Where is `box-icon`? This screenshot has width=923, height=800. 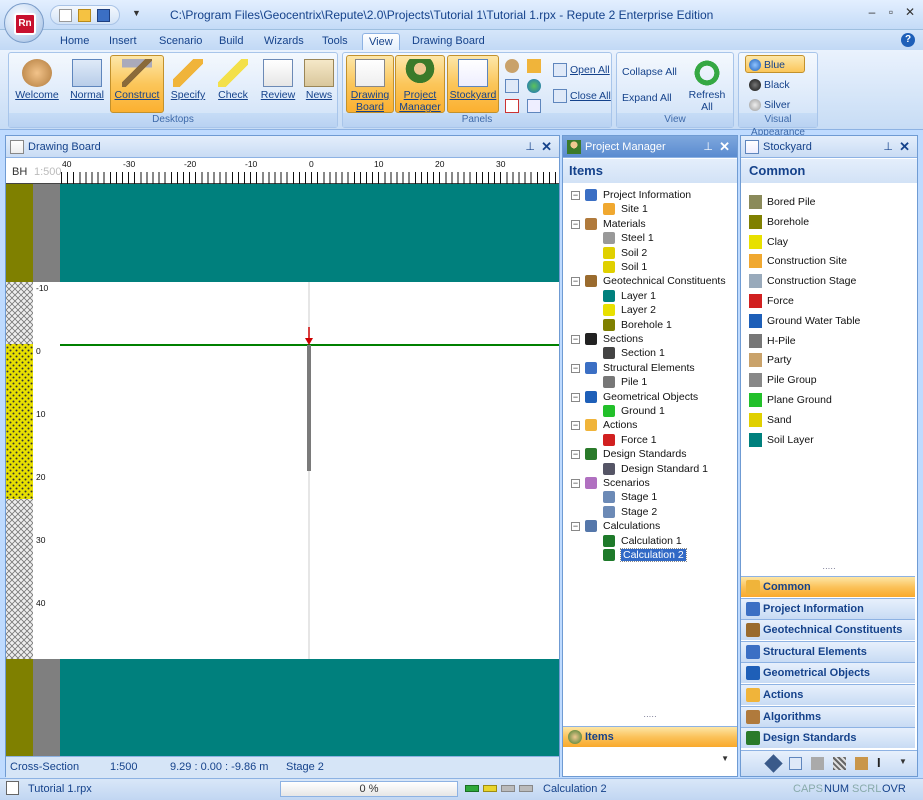 box-icon is located at coordinates (861, 763).